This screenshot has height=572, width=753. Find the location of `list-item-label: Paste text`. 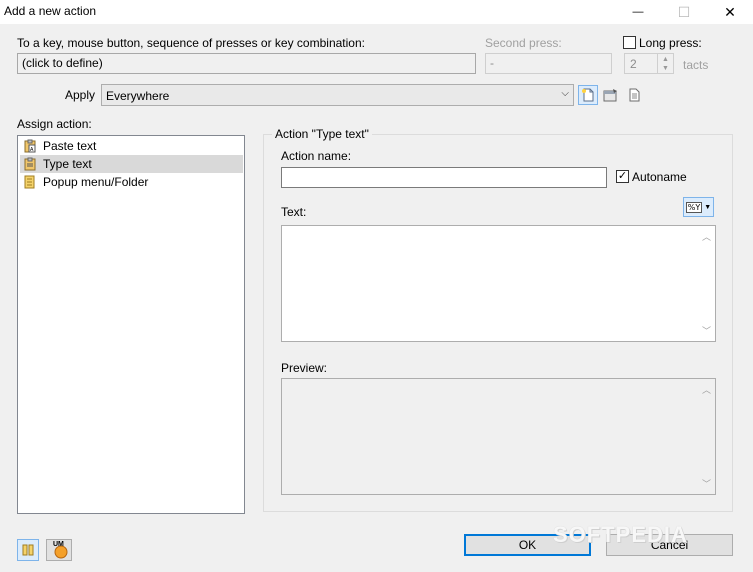

list-item-label: Paste text is located at coordinates (70, 146).